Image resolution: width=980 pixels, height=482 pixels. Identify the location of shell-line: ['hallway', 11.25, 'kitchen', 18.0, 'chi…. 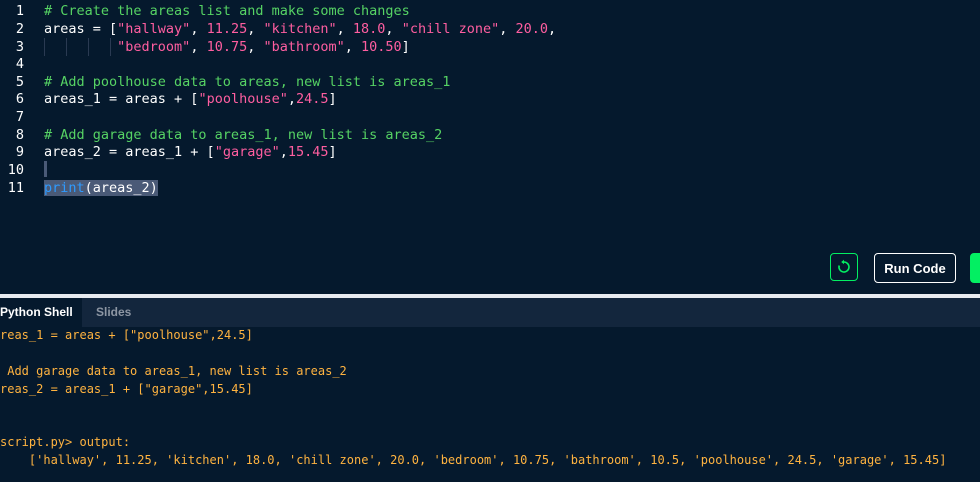
(473, 460).